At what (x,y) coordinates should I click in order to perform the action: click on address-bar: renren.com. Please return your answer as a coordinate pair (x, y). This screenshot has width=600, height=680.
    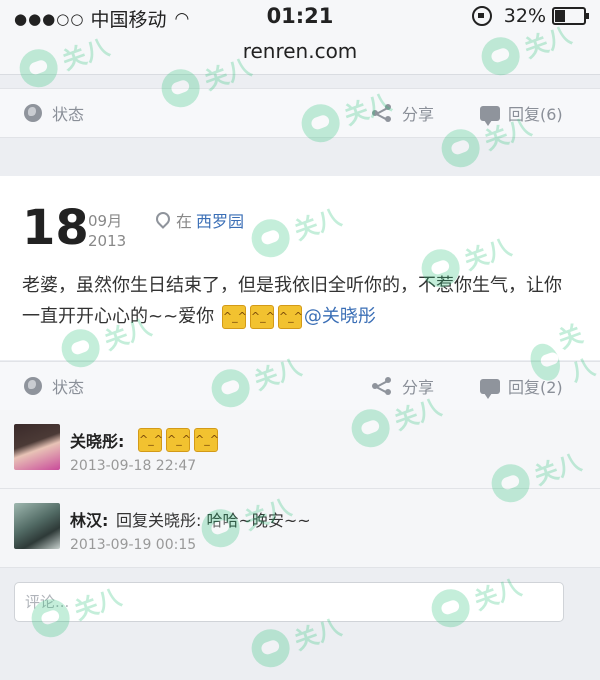
    Looking at the image, I should click on (300, 54).